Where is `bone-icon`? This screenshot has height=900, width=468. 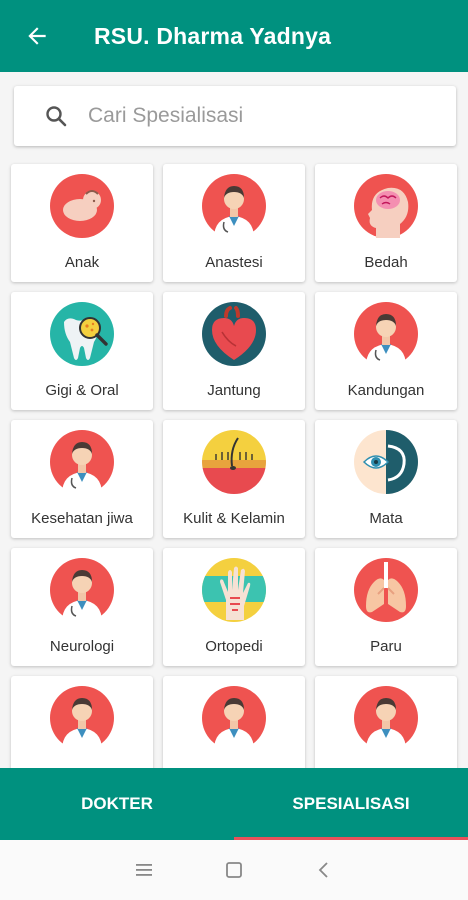 bone-icon is located at coordinates (234, 590).